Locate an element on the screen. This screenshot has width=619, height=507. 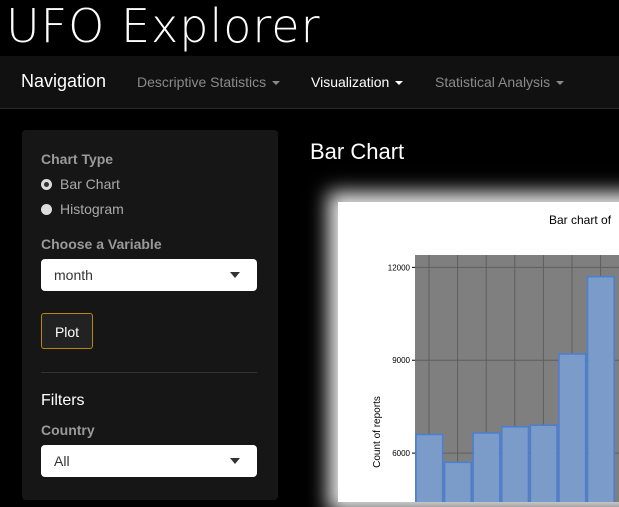
nav-descriptive-statistics: Descriptive Statistics is located at coordinates (209, 82).